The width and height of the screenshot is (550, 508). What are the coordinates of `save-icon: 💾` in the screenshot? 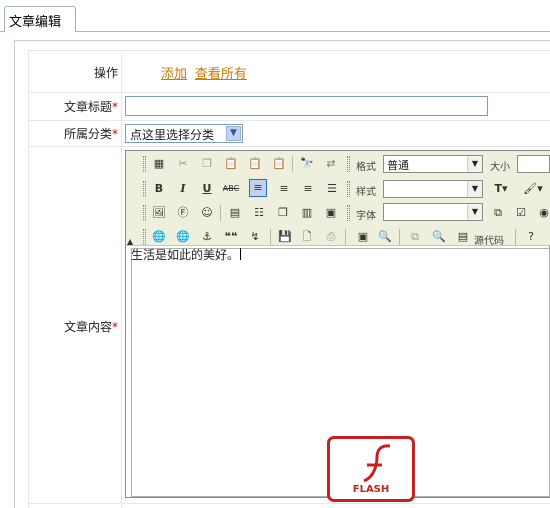 It's located at (285, 237).